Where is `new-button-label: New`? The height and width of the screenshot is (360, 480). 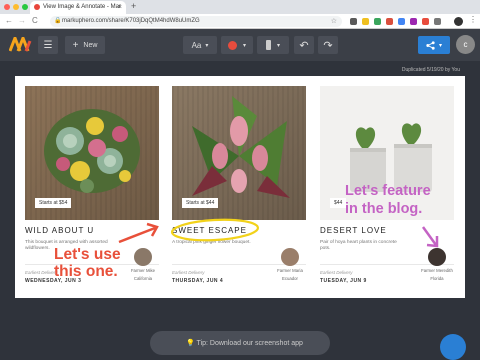 new-button-label: New is located at coordinates (90, 45).